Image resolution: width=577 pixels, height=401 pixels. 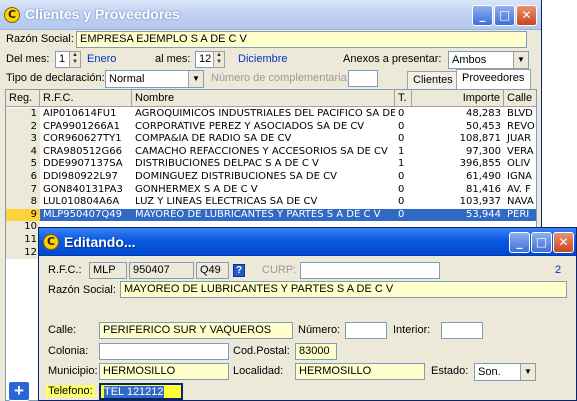 I want to click on cell-rfc: COR960627TY1, so click(x=86, y=139).